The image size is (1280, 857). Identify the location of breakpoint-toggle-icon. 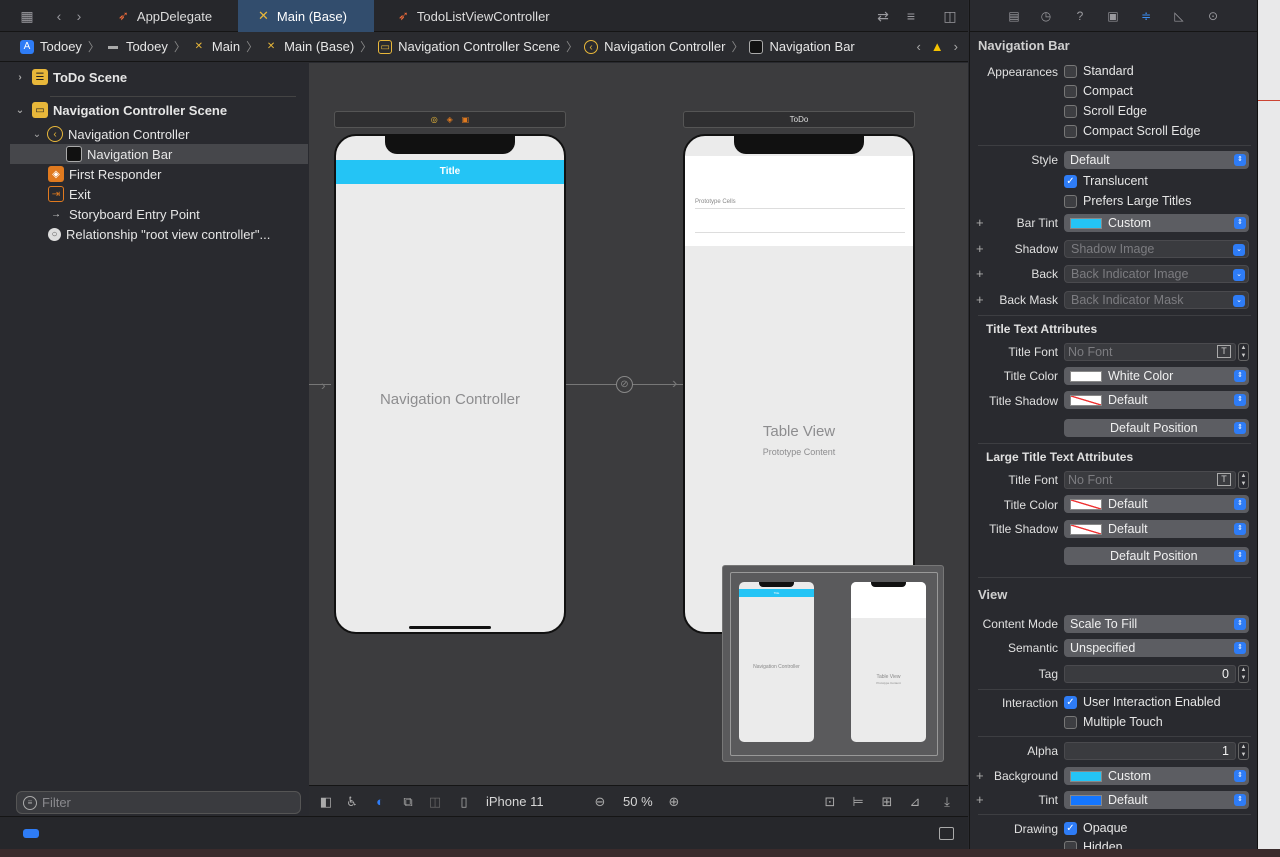
(31, 833).